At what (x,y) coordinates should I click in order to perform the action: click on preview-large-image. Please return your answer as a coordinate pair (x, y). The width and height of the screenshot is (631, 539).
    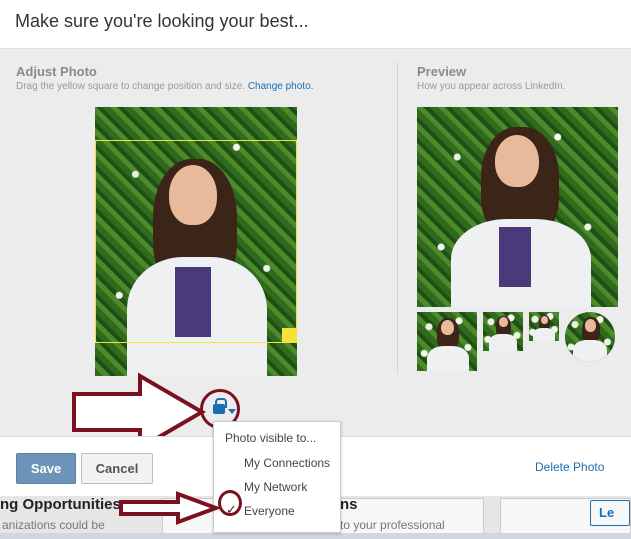
    Looking at the image, I should click on (517, 207).